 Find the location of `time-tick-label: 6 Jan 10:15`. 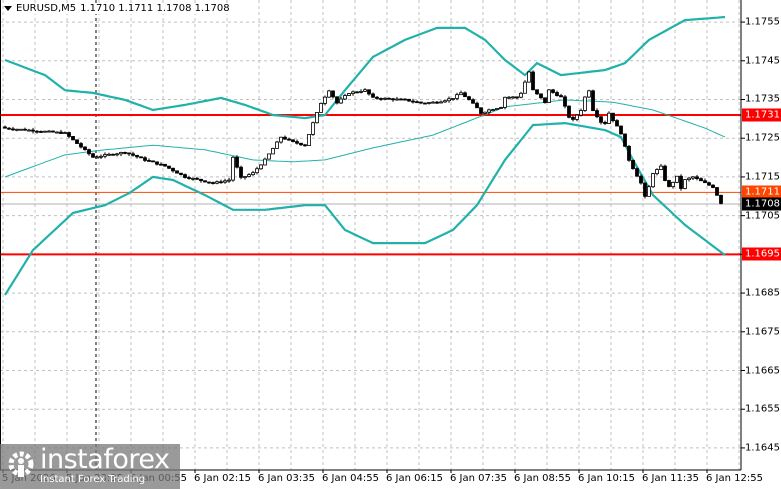

time-tick-label: 6 Jan 10:15 is located at coordinates (606, 478).